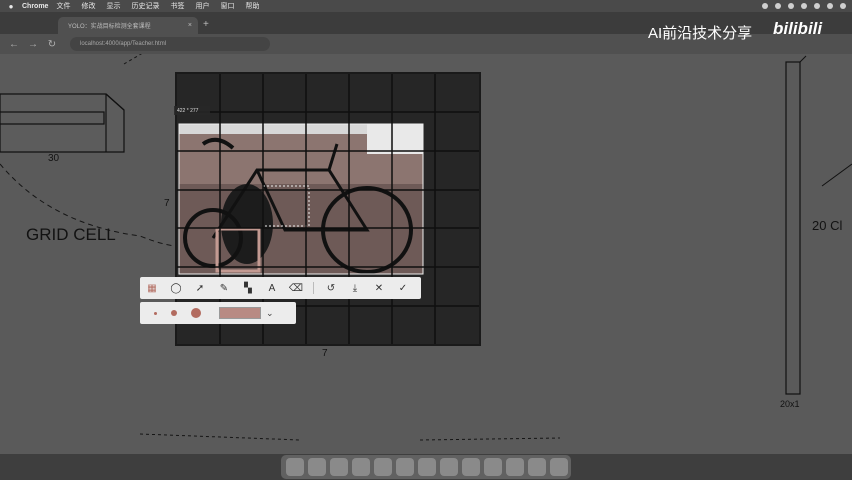  I want to click on toolbar-divider, so click(313, 288).